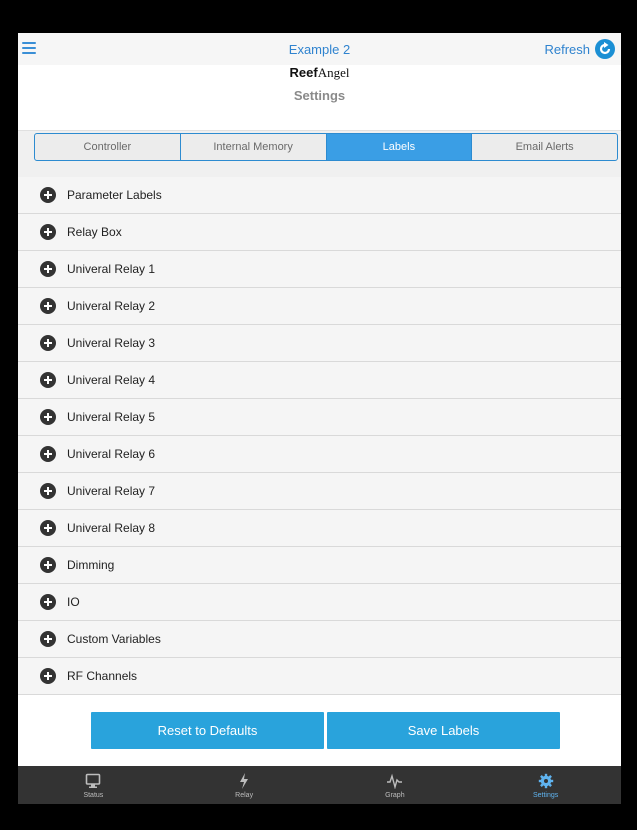 The image size is (637, 830). I want to click on nav-item-graph: Graph, so click(395, 785).